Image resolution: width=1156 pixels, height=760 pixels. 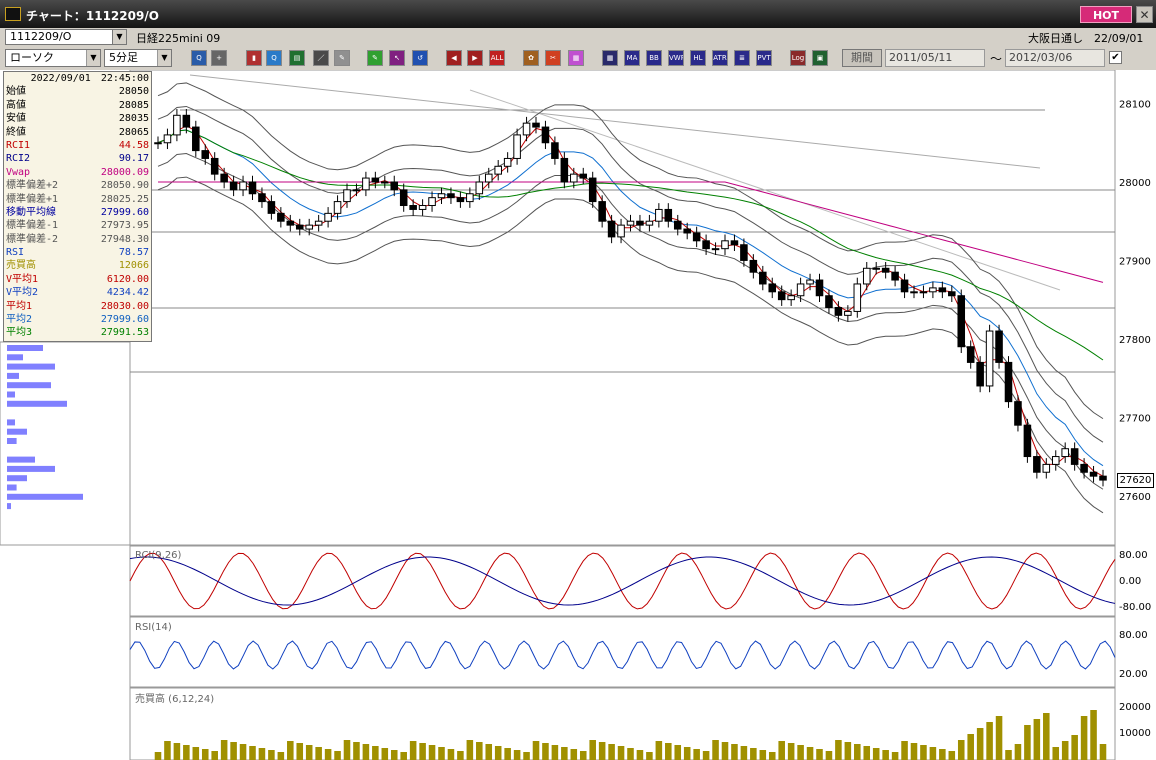 I want to click on info-label: 平均2, so click(x=19, y=320).